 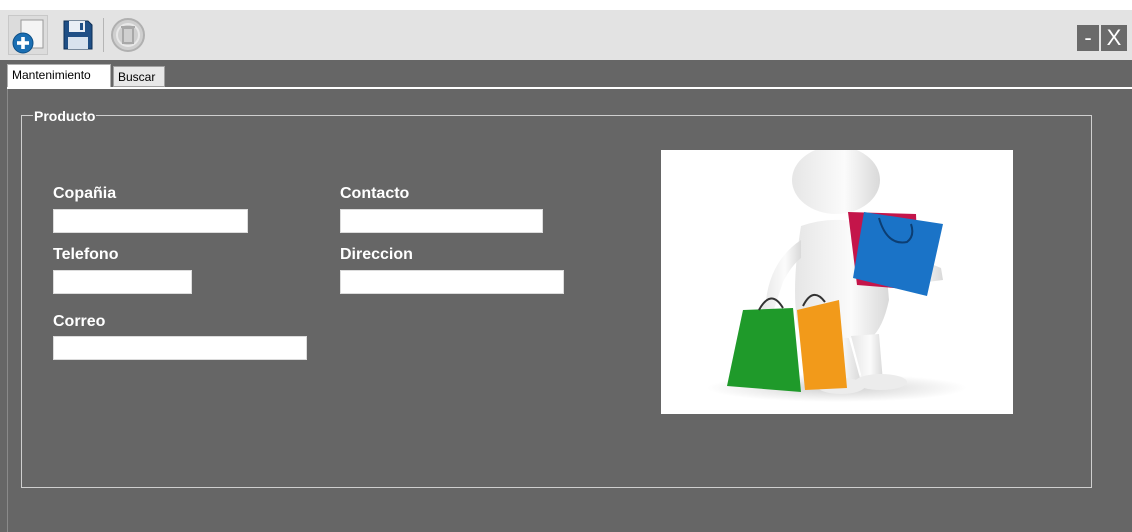 I want to click on trash-delete-icon, so click(x=128, y=35).